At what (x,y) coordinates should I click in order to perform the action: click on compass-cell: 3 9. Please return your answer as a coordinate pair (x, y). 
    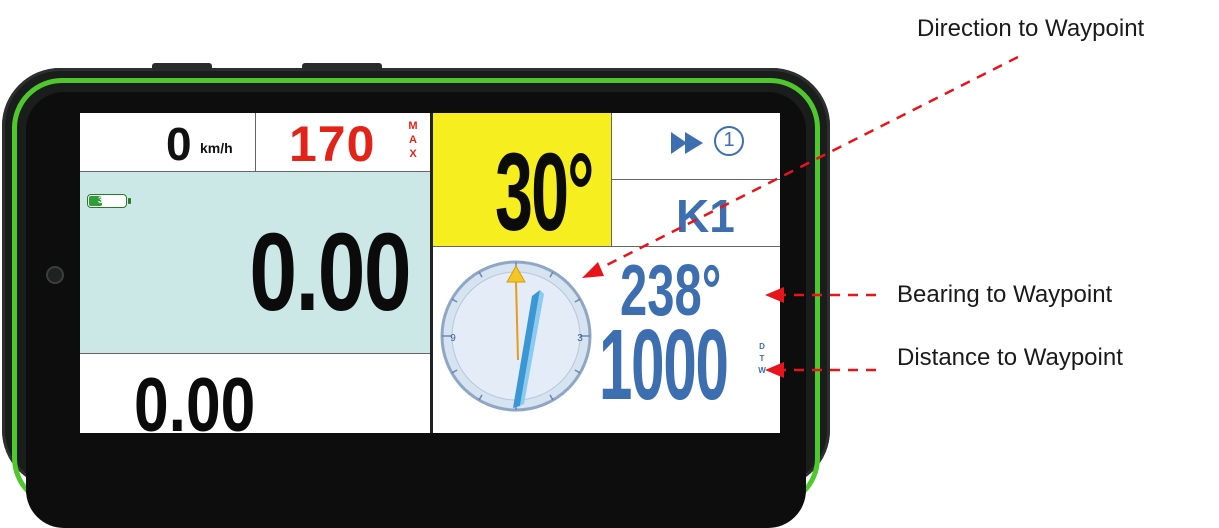
    Looking at the image, I should click on (512, 339).